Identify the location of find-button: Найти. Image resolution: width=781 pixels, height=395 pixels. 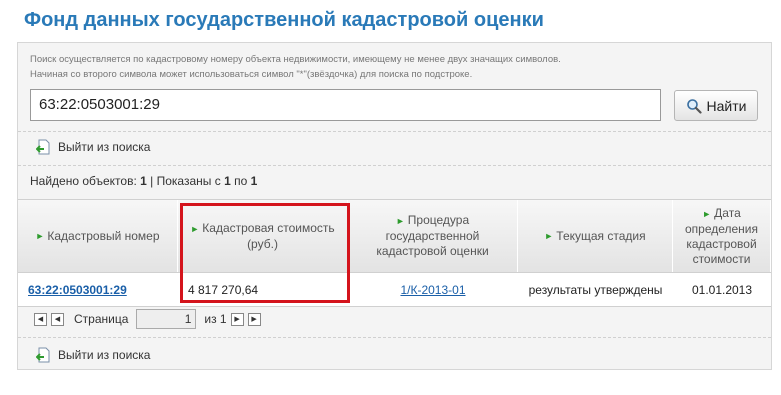
(716, 105).